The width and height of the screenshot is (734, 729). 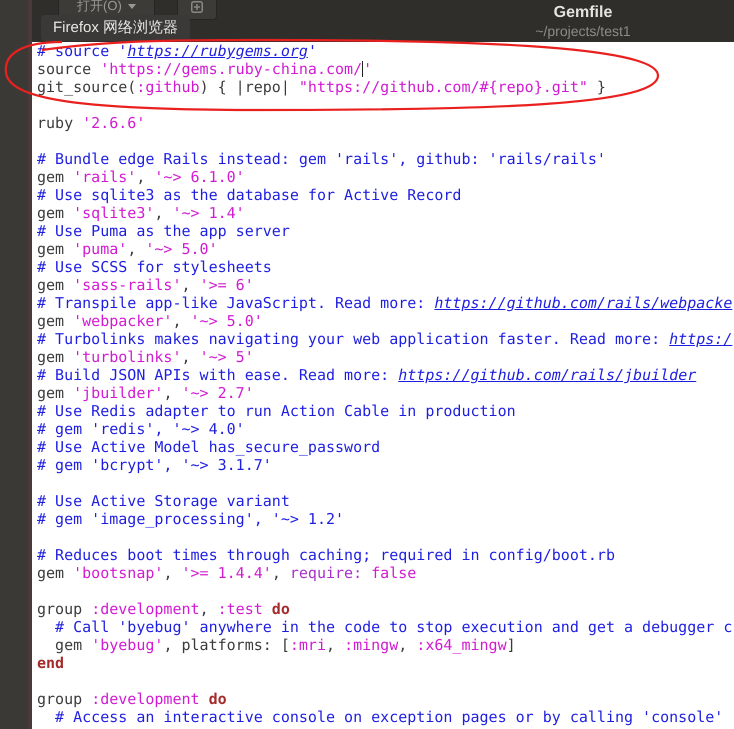 What do you see at coordinates (91, 123) in the screenshot?
I see `code-line: ruby '2.6.6'` at bounding box center [91, 123].